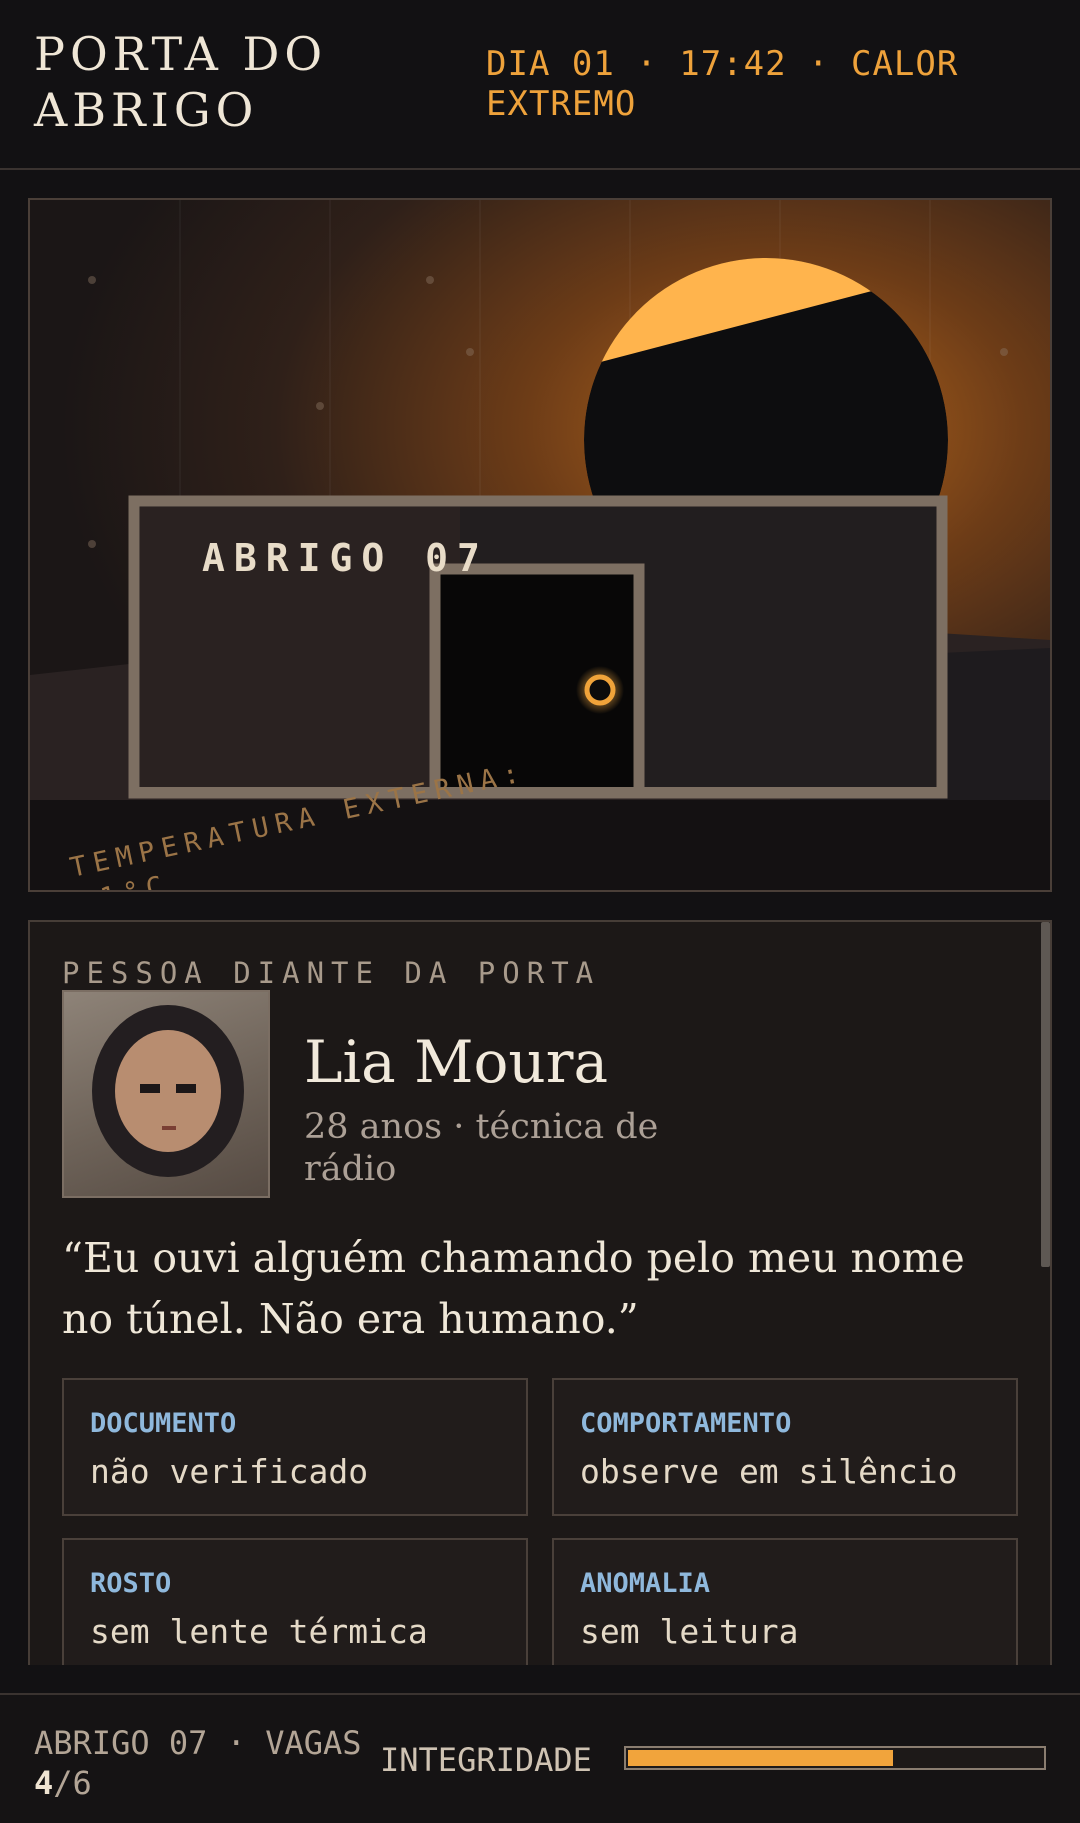  Describe the element at coordinates (44, 1783) in the screenshot. I see `vacancies-filled: 4` at that location.